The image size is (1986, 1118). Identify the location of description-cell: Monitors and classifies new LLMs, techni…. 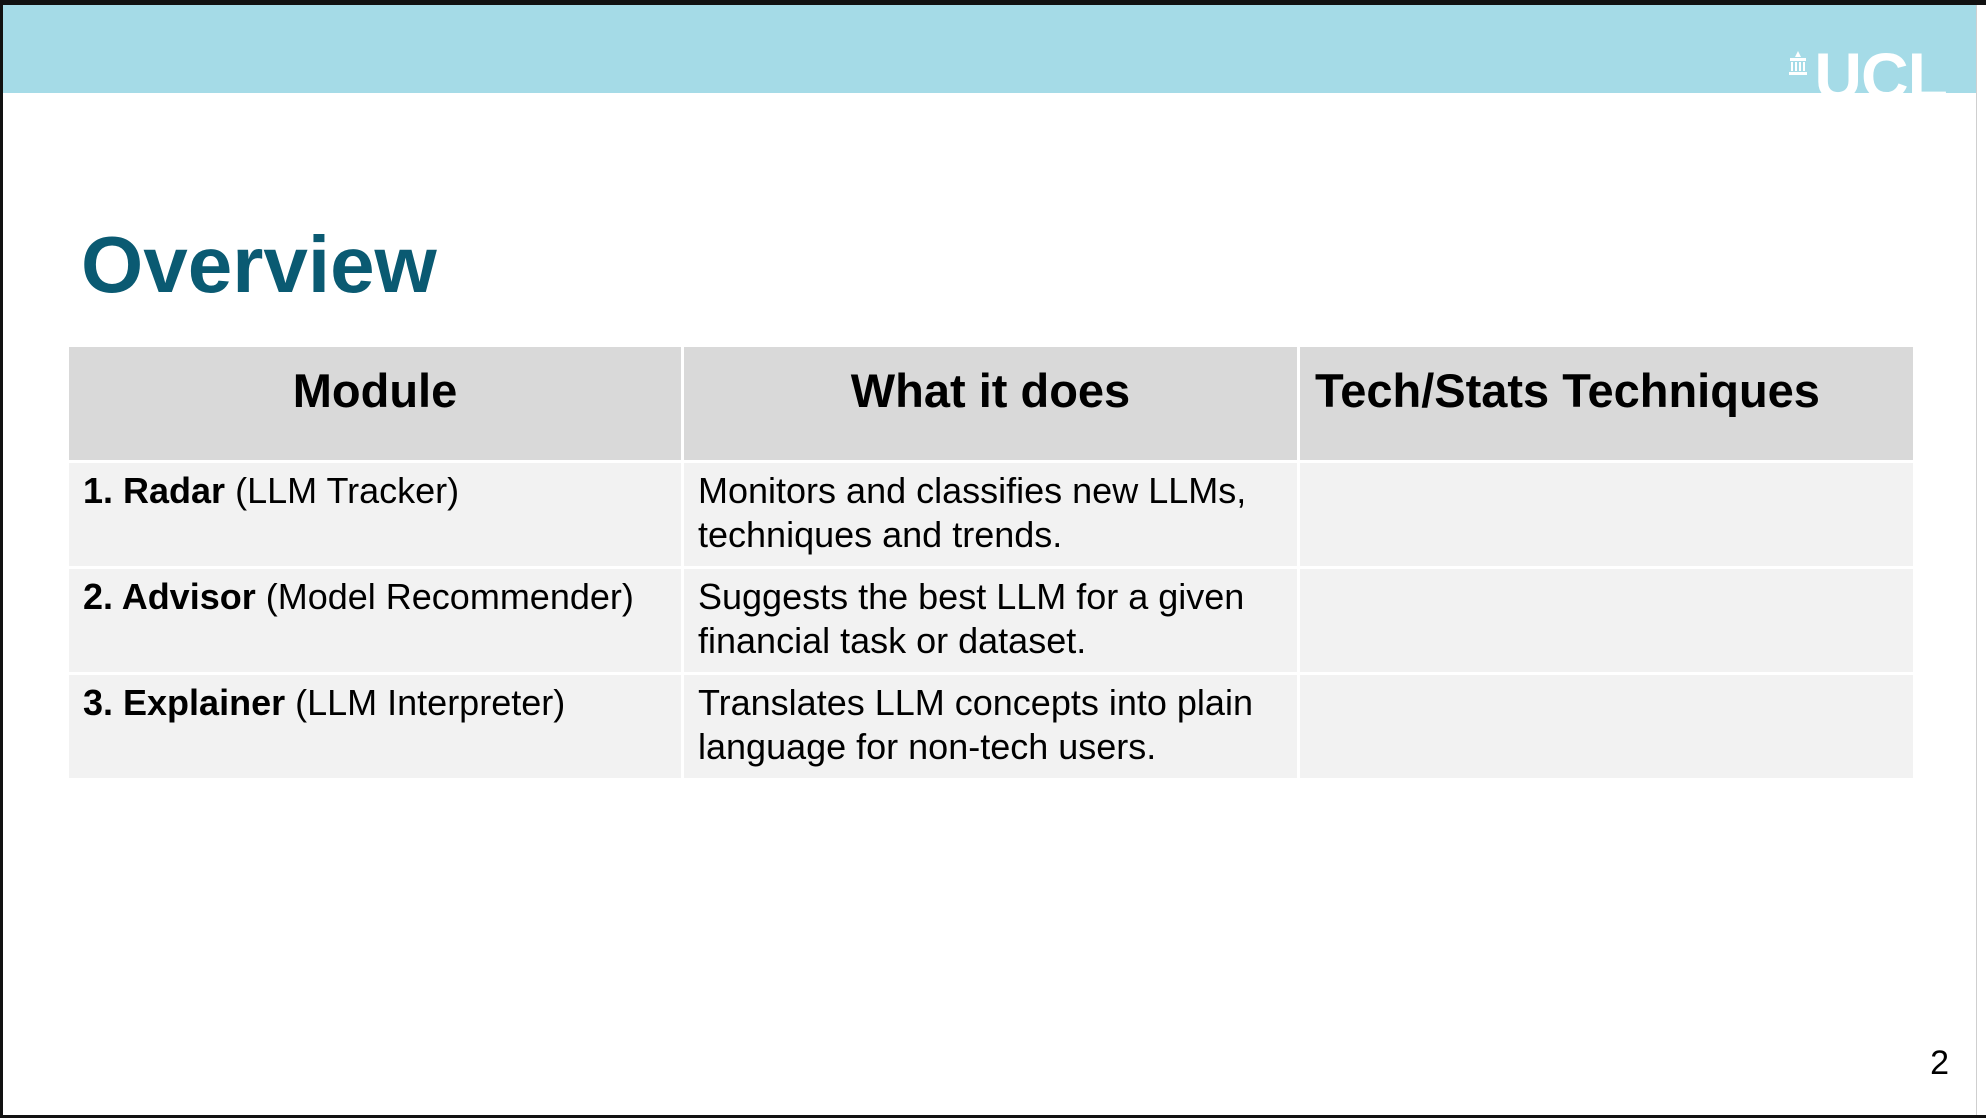
(990, 514).